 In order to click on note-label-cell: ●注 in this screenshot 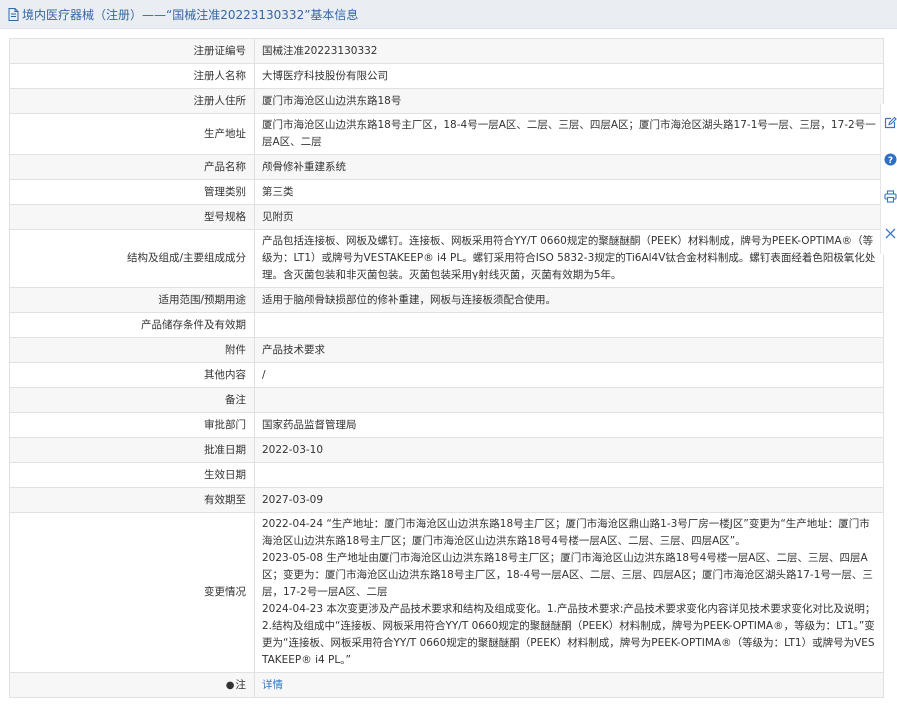, I will do `click(132, 685)`.